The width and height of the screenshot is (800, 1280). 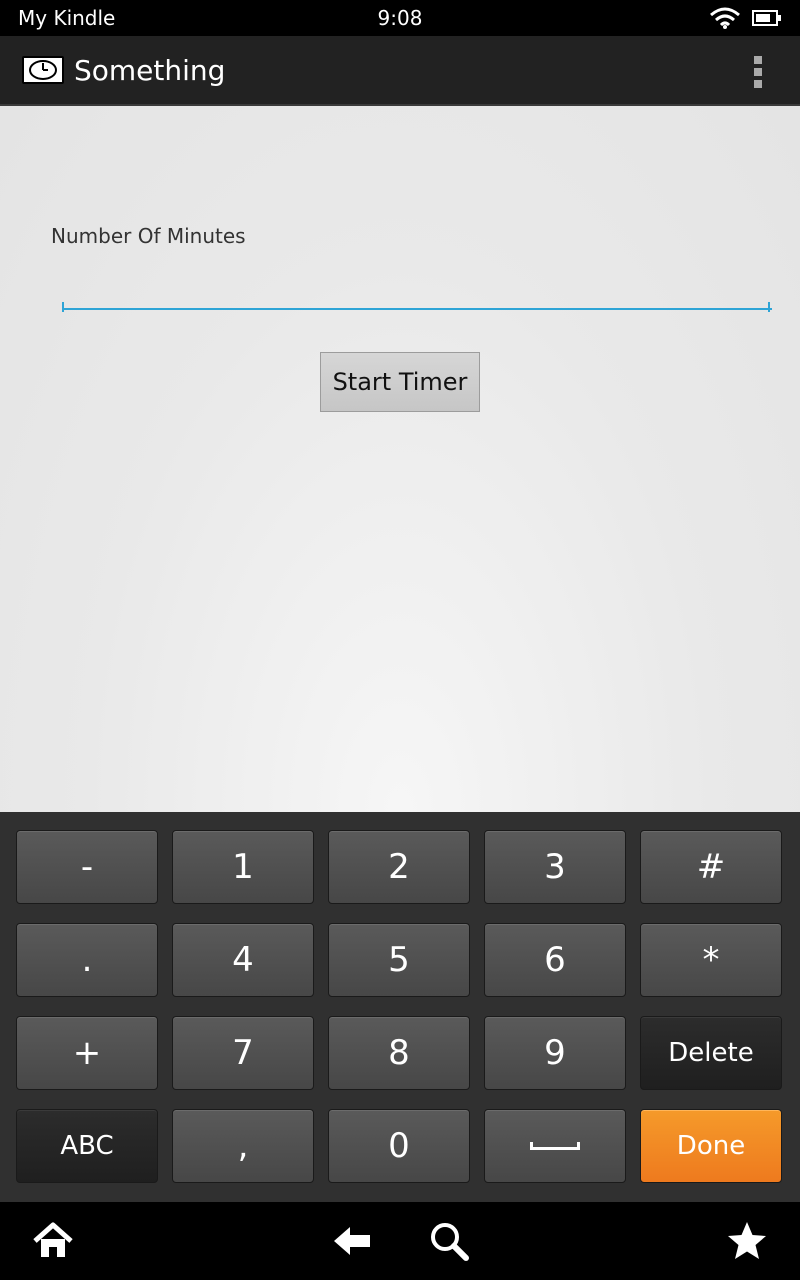 I want to click on action-bar: Something, so click(x=400, y=71).